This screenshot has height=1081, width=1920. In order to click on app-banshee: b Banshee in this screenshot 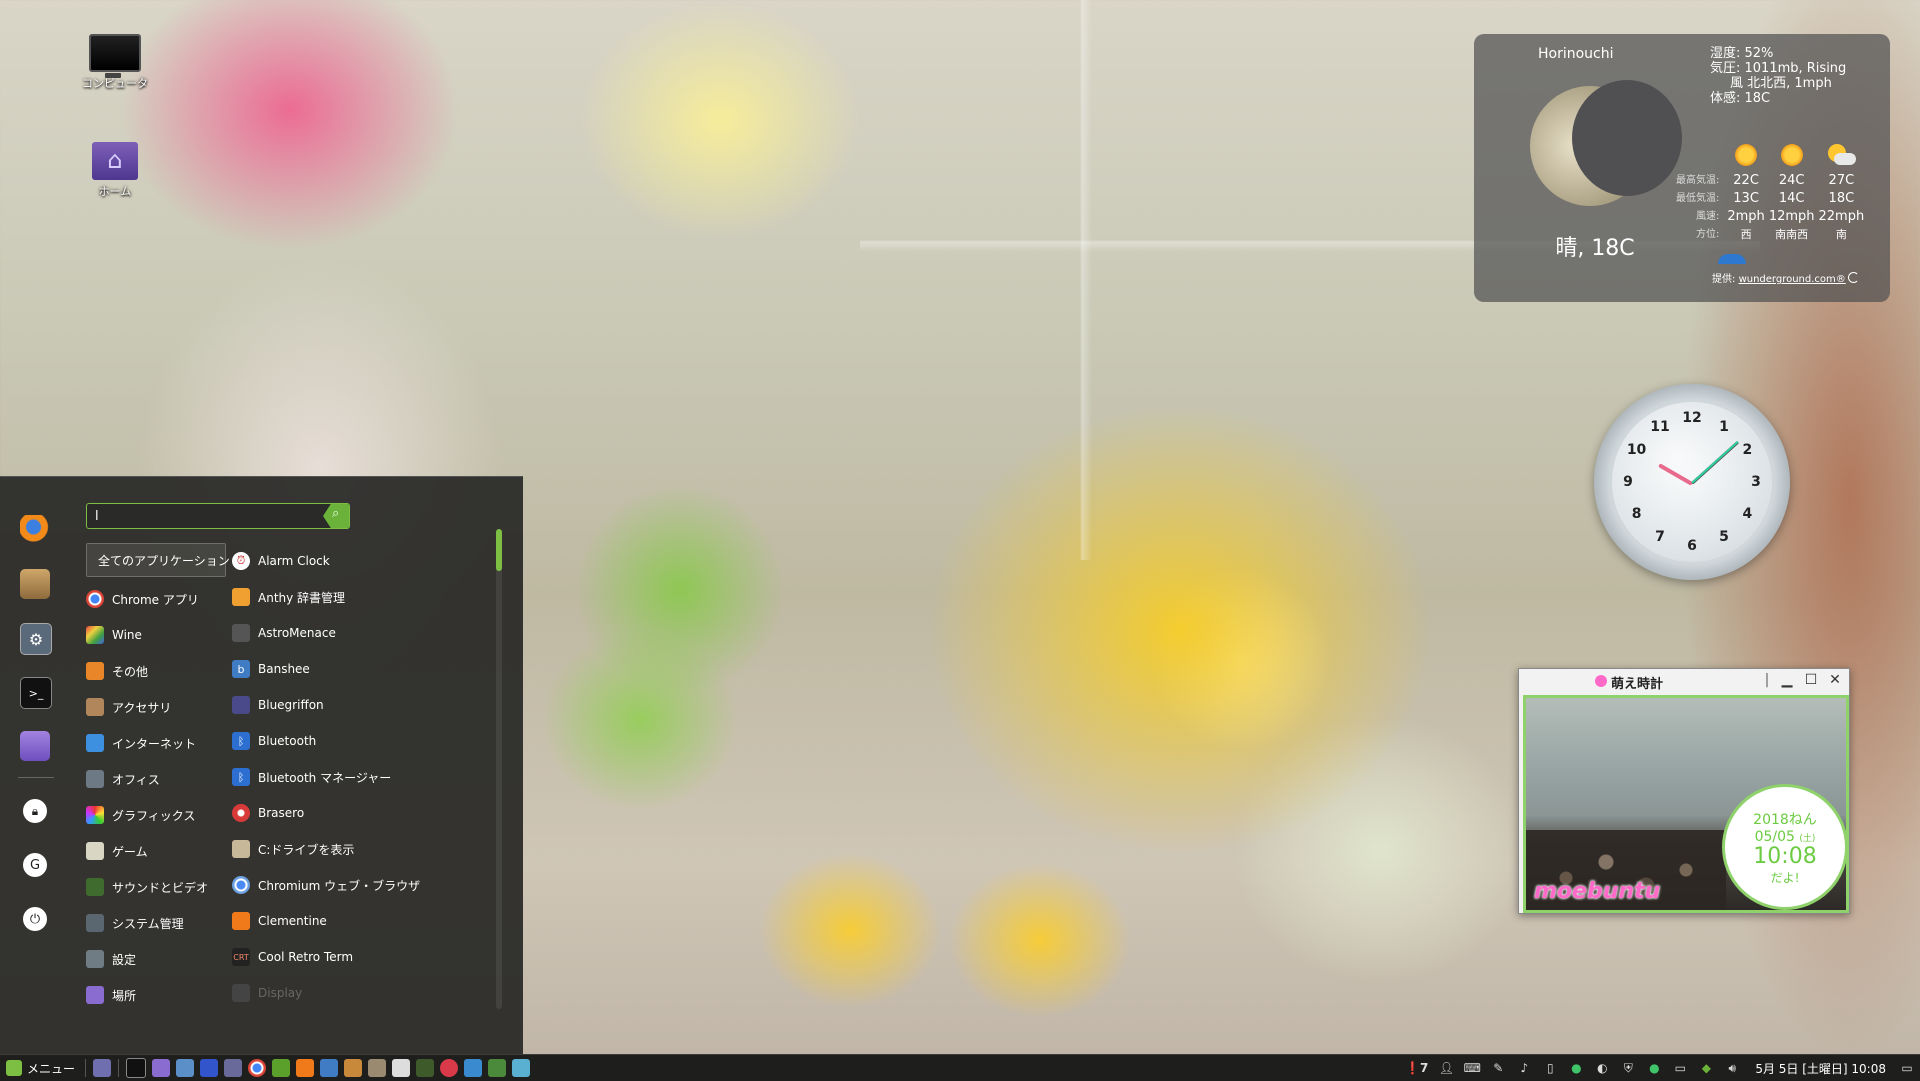, I will do `click(357, 669)`.